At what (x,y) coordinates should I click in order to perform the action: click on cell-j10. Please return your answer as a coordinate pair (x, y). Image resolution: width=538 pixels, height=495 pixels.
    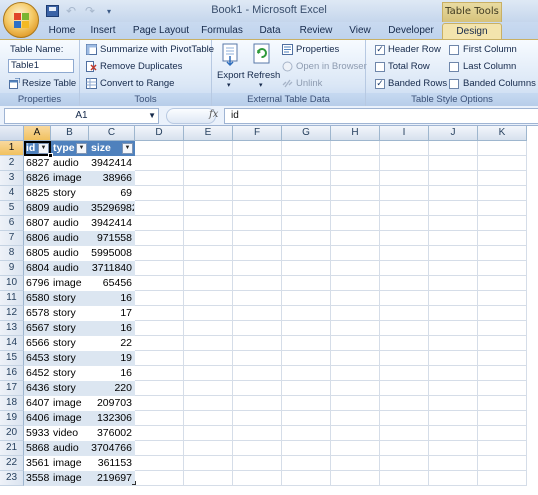
    Looking at the image, I should click on (453, 283).